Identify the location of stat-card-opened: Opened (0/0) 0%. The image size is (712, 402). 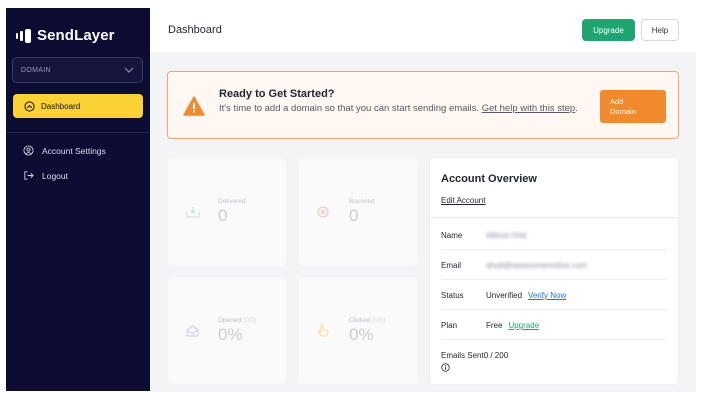
(227, 330).